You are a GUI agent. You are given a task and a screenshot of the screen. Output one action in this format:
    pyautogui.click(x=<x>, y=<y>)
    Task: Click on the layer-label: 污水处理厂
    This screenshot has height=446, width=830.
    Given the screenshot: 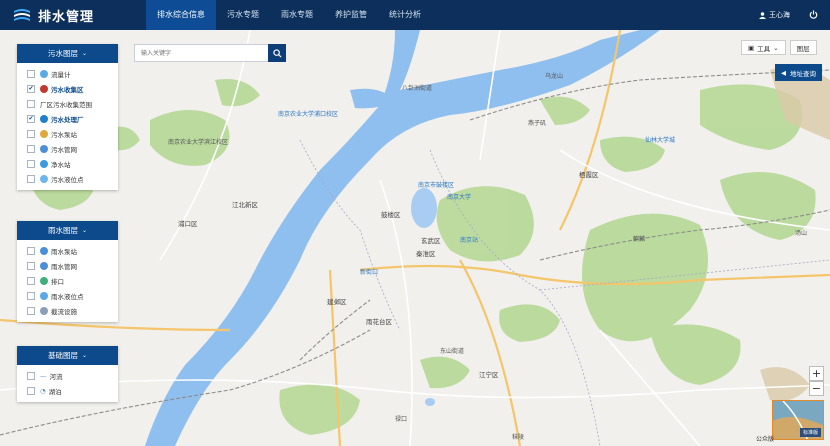 What is the action you would take?
    pyautogui.click(x=67, y=119)
    